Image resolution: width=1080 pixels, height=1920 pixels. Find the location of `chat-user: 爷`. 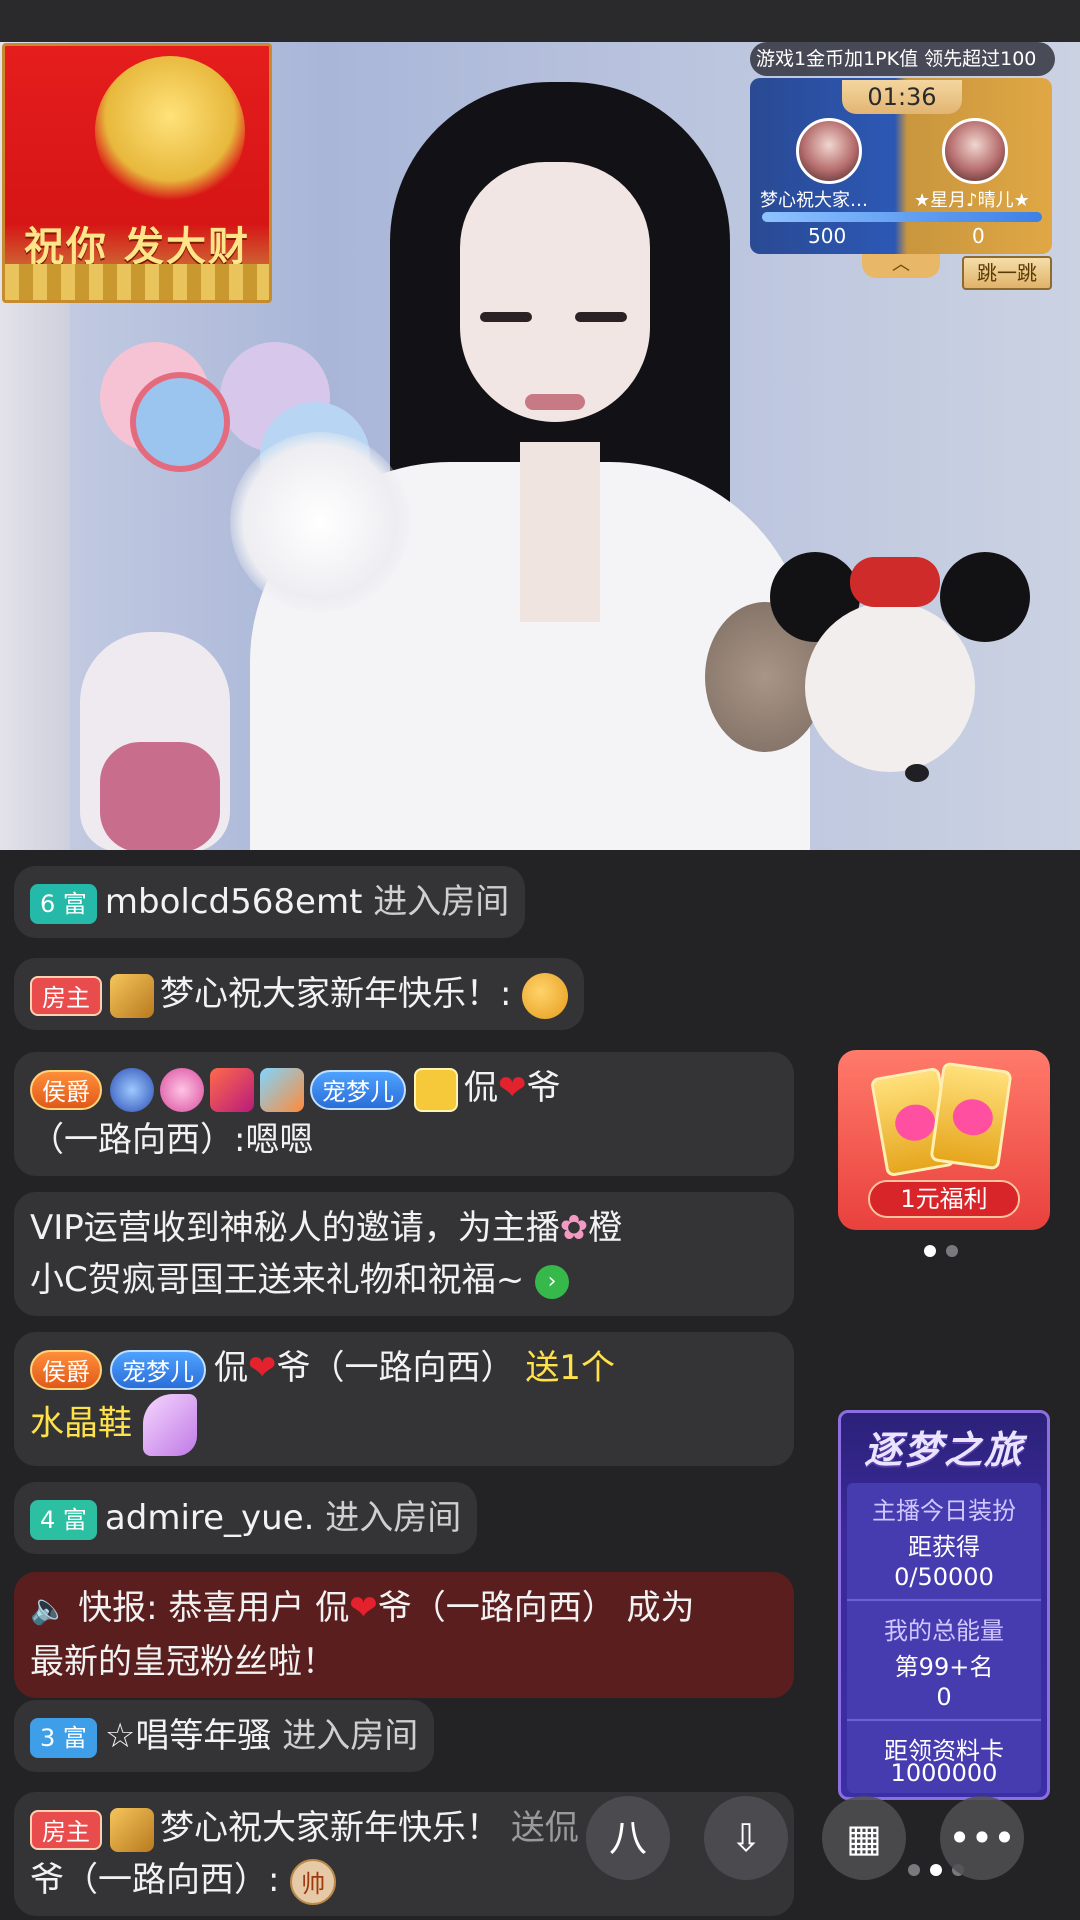

chat-user: 爷 is located at coordinates (544, 1088).